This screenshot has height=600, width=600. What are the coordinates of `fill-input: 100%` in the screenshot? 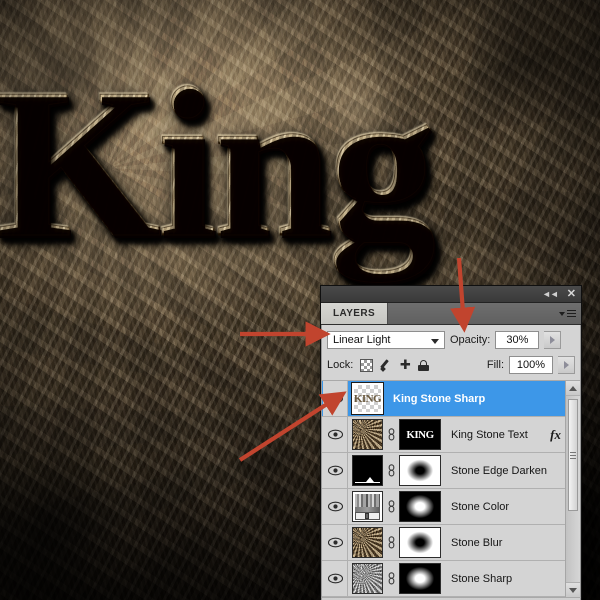 It's located at (531, 365).